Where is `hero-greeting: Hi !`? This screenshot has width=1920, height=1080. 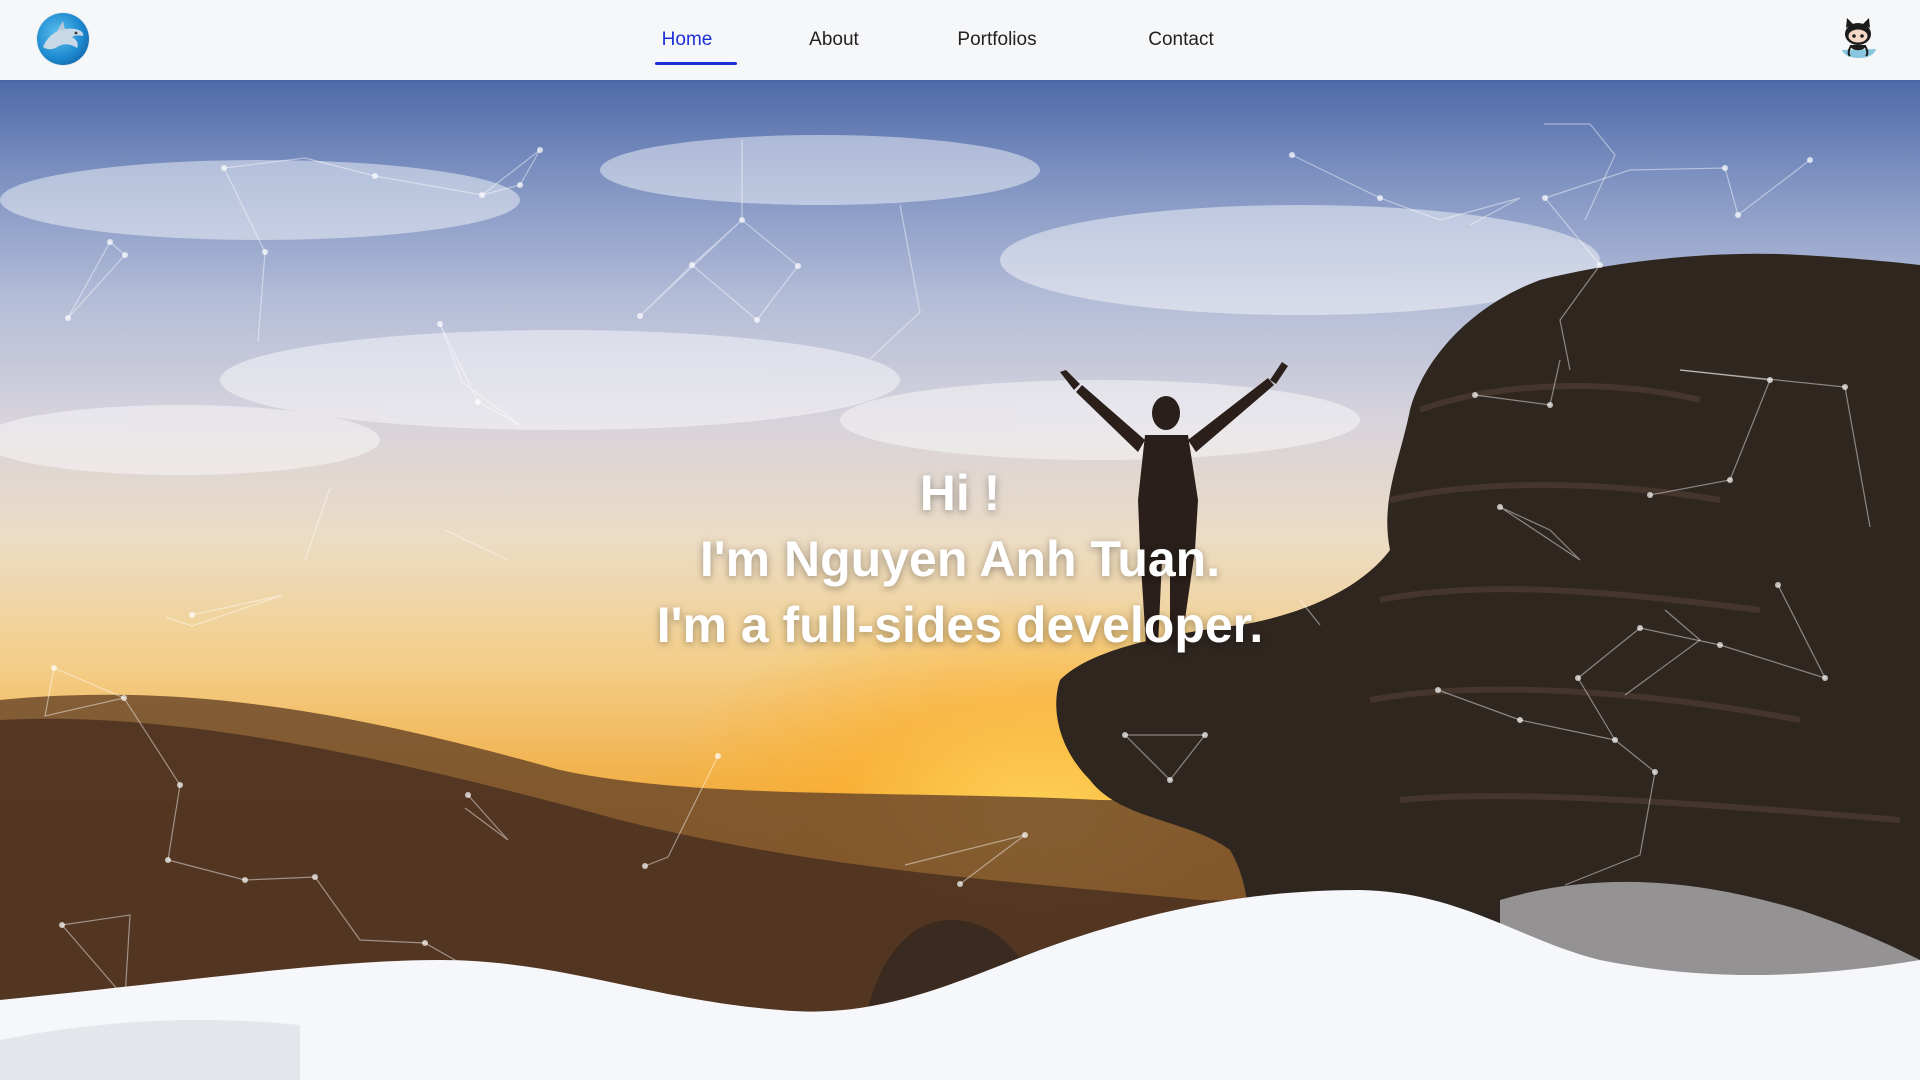 hero-greeting: Hi ! is located at coordinates (960, 493).